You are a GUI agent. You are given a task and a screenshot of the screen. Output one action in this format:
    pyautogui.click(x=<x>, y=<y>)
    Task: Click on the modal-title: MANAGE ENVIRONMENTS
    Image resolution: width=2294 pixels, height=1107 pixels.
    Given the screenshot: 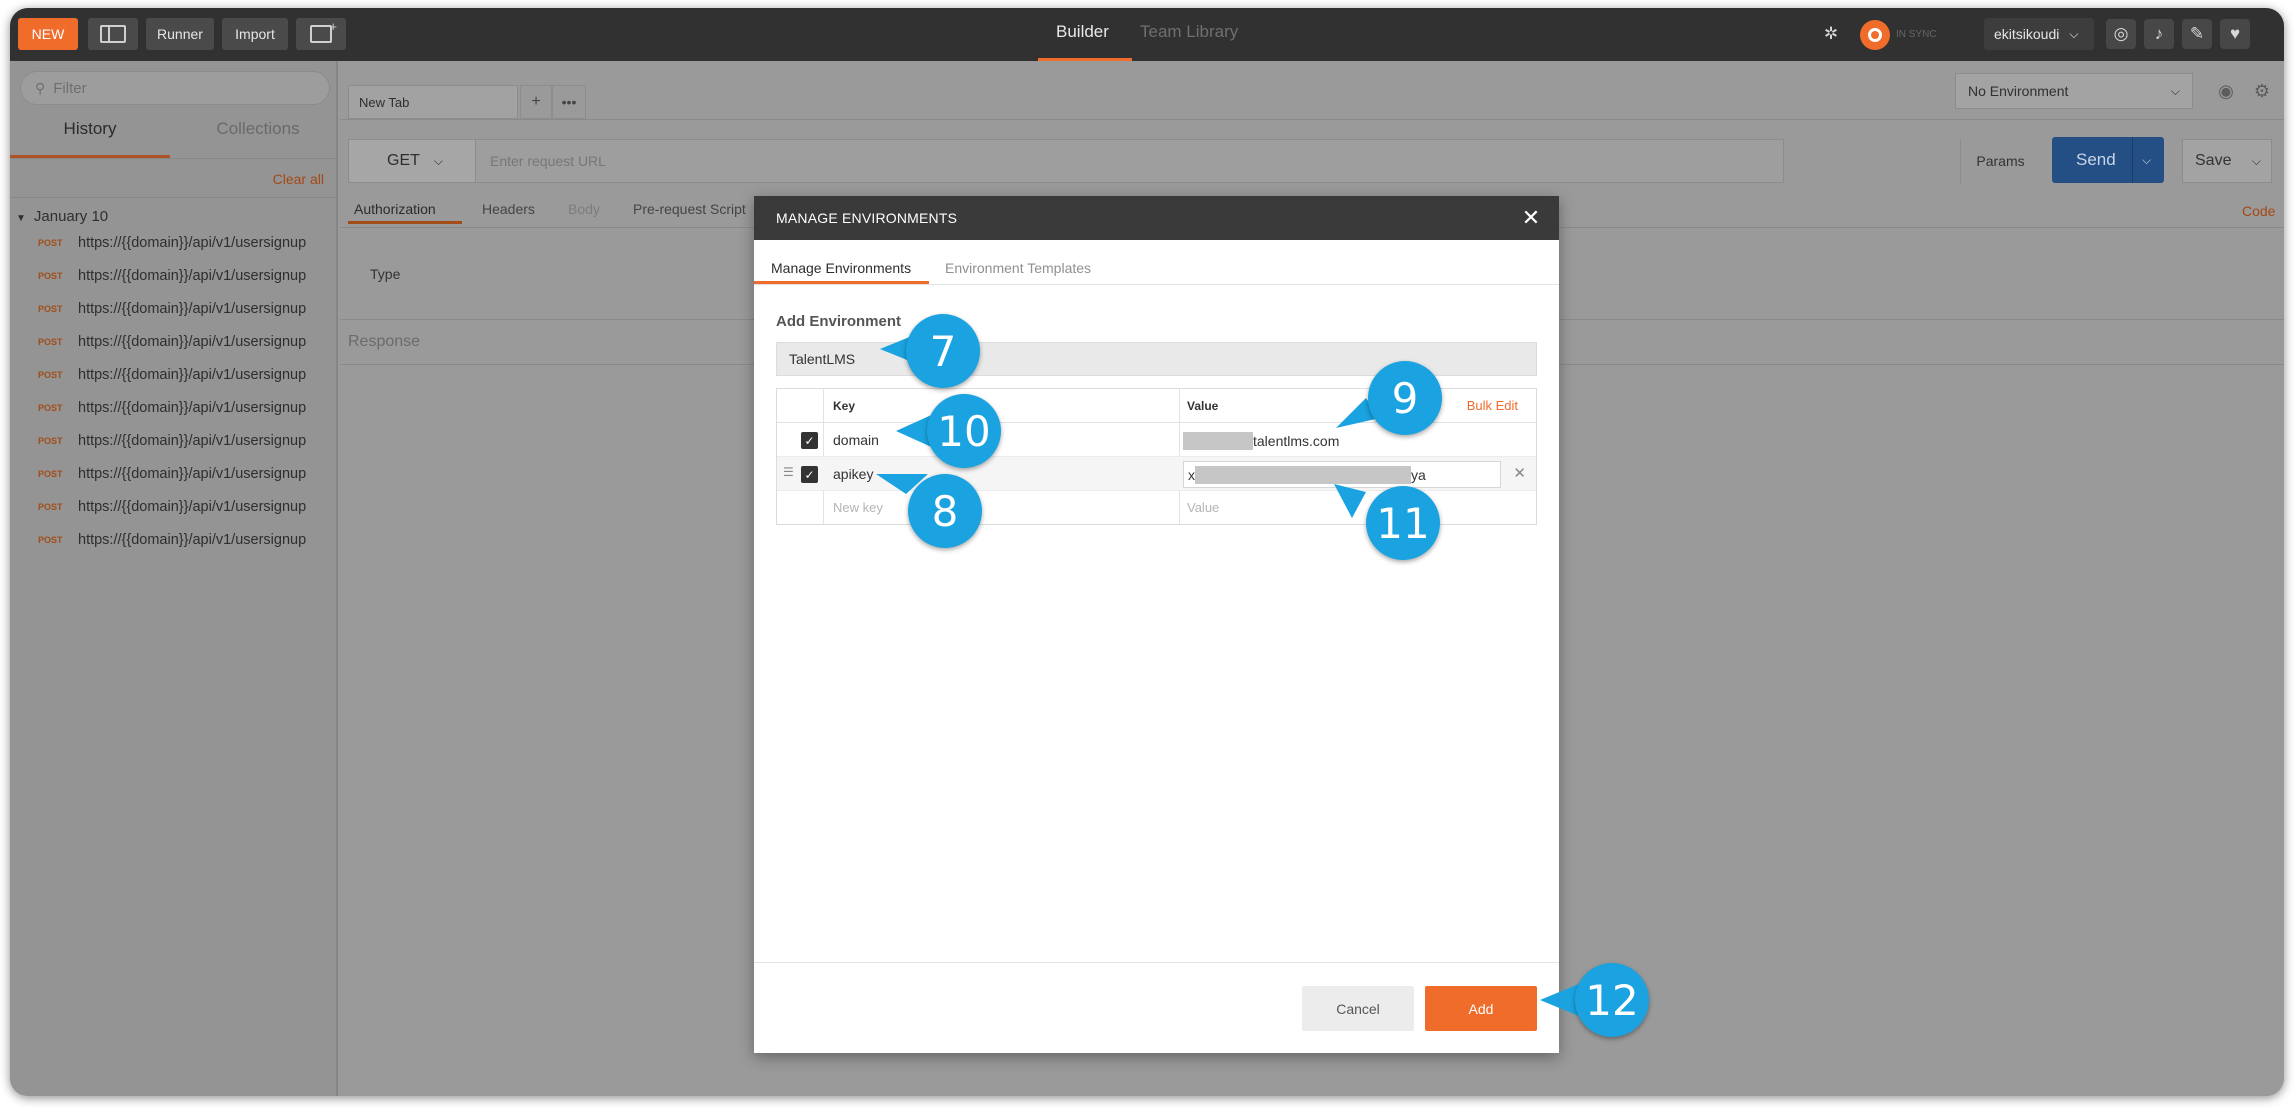 What is the action you would take?
    pyautogui.click(x=867, y=218)
    